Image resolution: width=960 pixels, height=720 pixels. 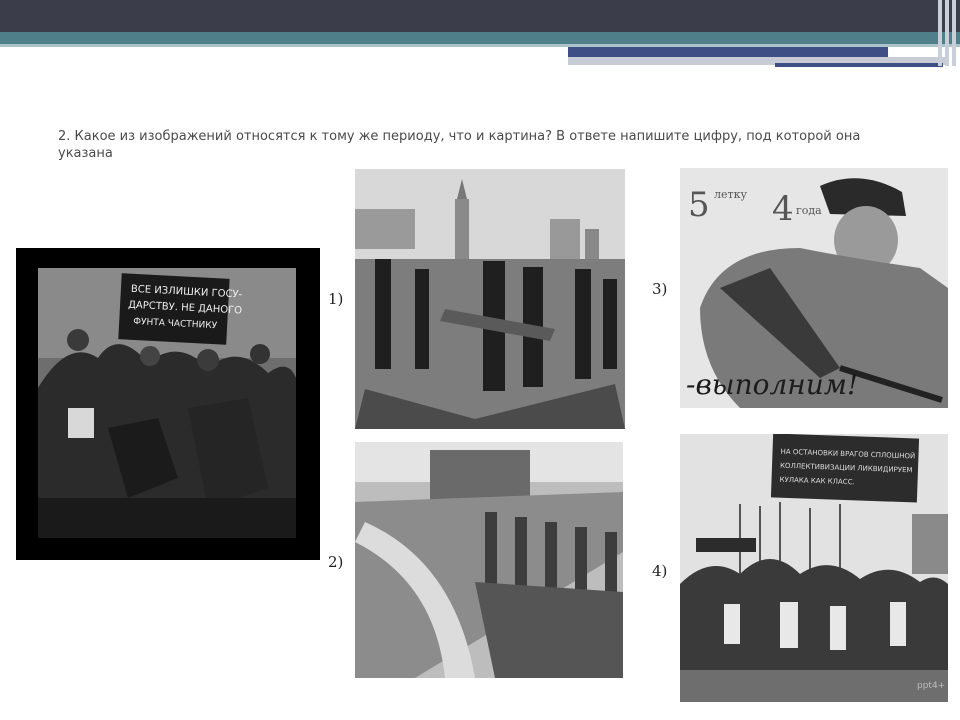 What do you see at coordinates (730, 194) in the screenshot?
I see `poster-word-letku: летку` at bounding box center [730, 194].